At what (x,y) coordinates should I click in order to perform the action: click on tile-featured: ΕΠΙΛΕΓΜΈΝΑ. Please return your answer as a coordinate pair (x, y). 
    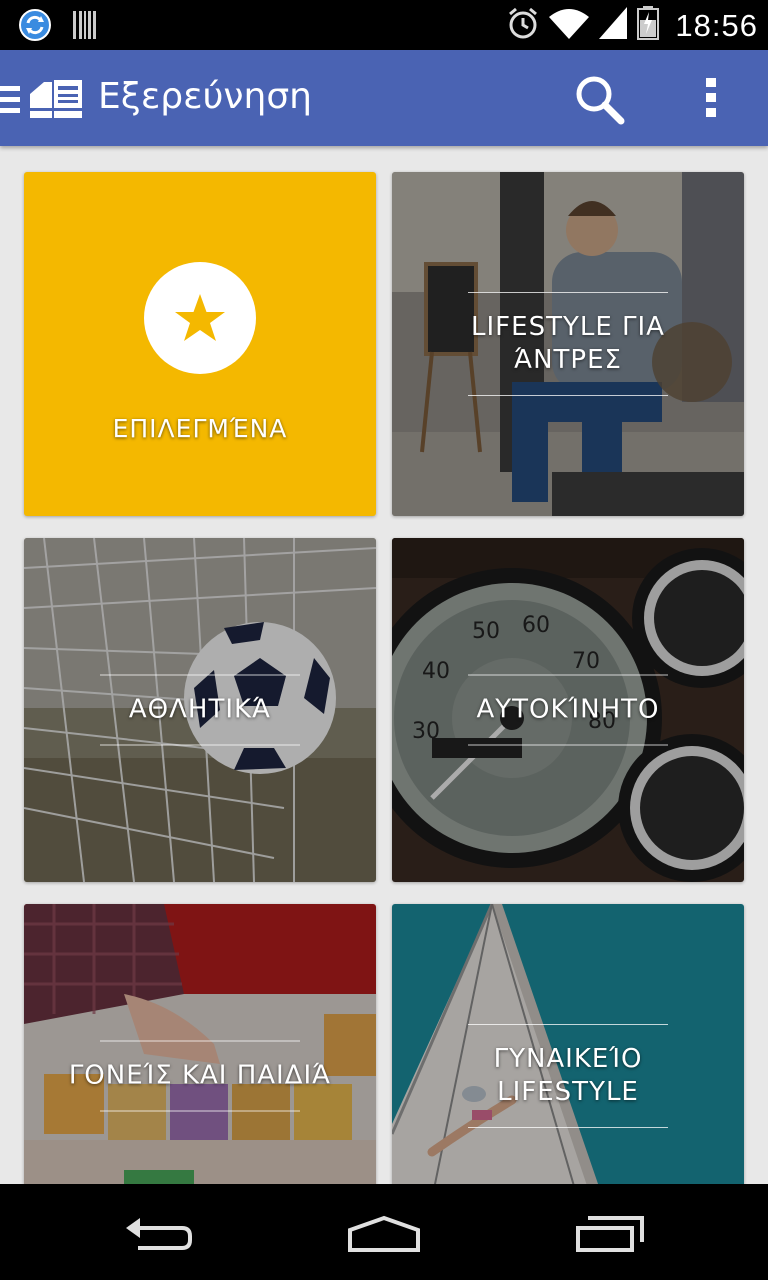
    Looking at the image, I should click on (200, 344).